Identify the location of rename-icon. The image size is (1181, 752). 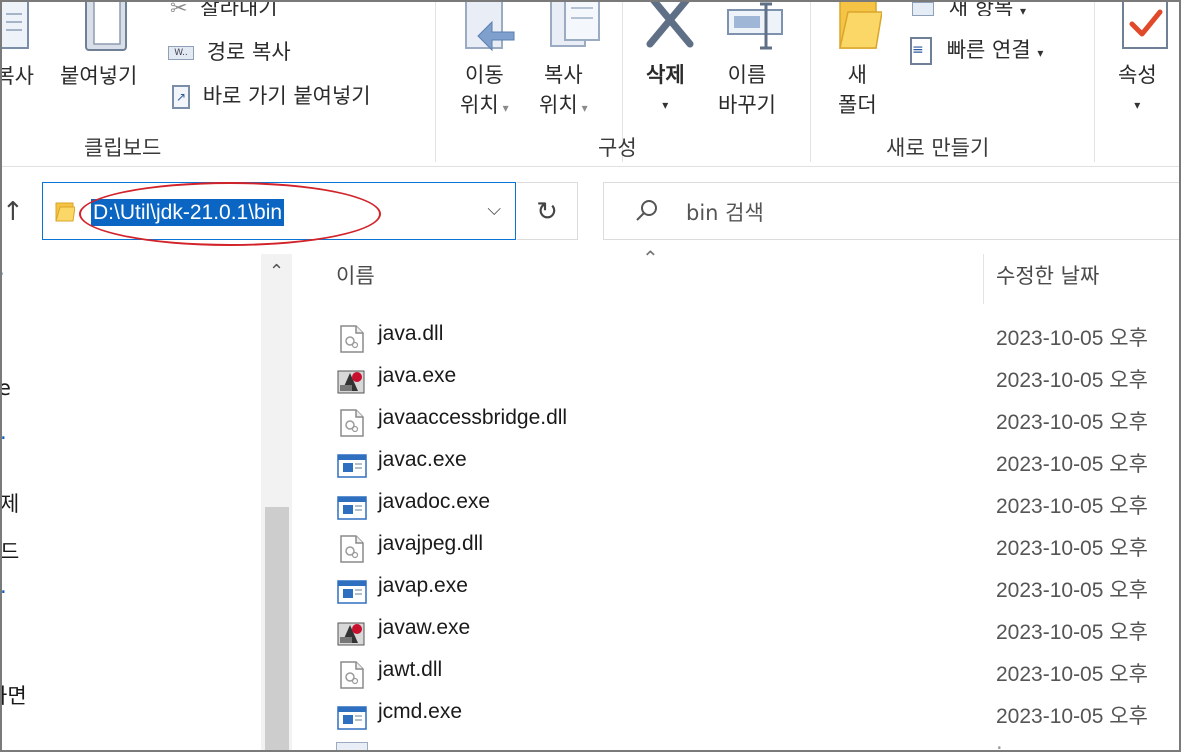
(755, 26).